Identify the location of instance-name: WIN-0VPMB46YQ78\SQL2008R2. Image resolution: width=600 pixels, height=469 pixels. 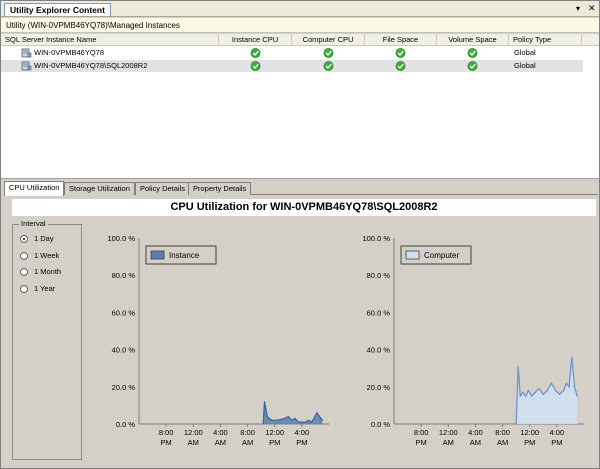
(91, 65).